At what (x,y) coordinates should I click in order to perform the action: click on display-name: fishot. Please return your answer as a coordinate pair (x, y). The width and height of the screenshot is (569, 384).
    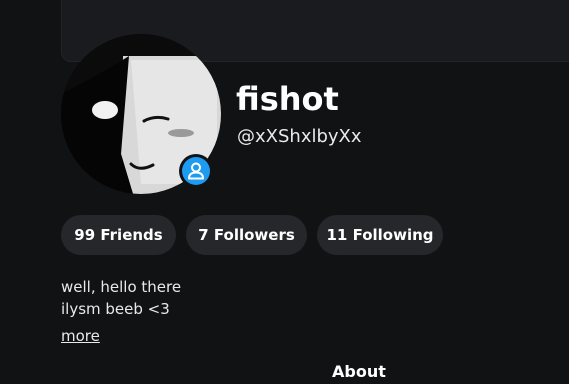
    Looking at the image, I should click on (287, 99).